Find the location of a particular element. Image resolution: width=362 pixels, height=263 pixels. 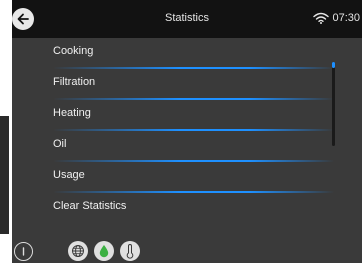

scrollbar-thumb is located at coordinates (333, 65).